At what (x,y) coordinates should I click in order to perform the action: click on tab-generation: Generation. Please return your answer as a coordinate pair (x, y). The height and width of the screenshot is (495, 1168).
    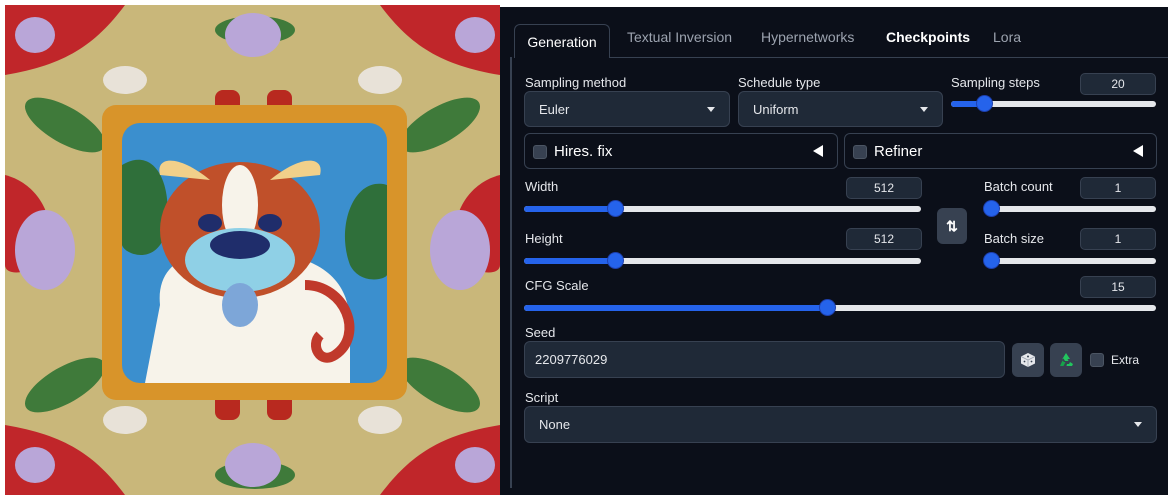
    Looking at the image, I should click on (562, 41).